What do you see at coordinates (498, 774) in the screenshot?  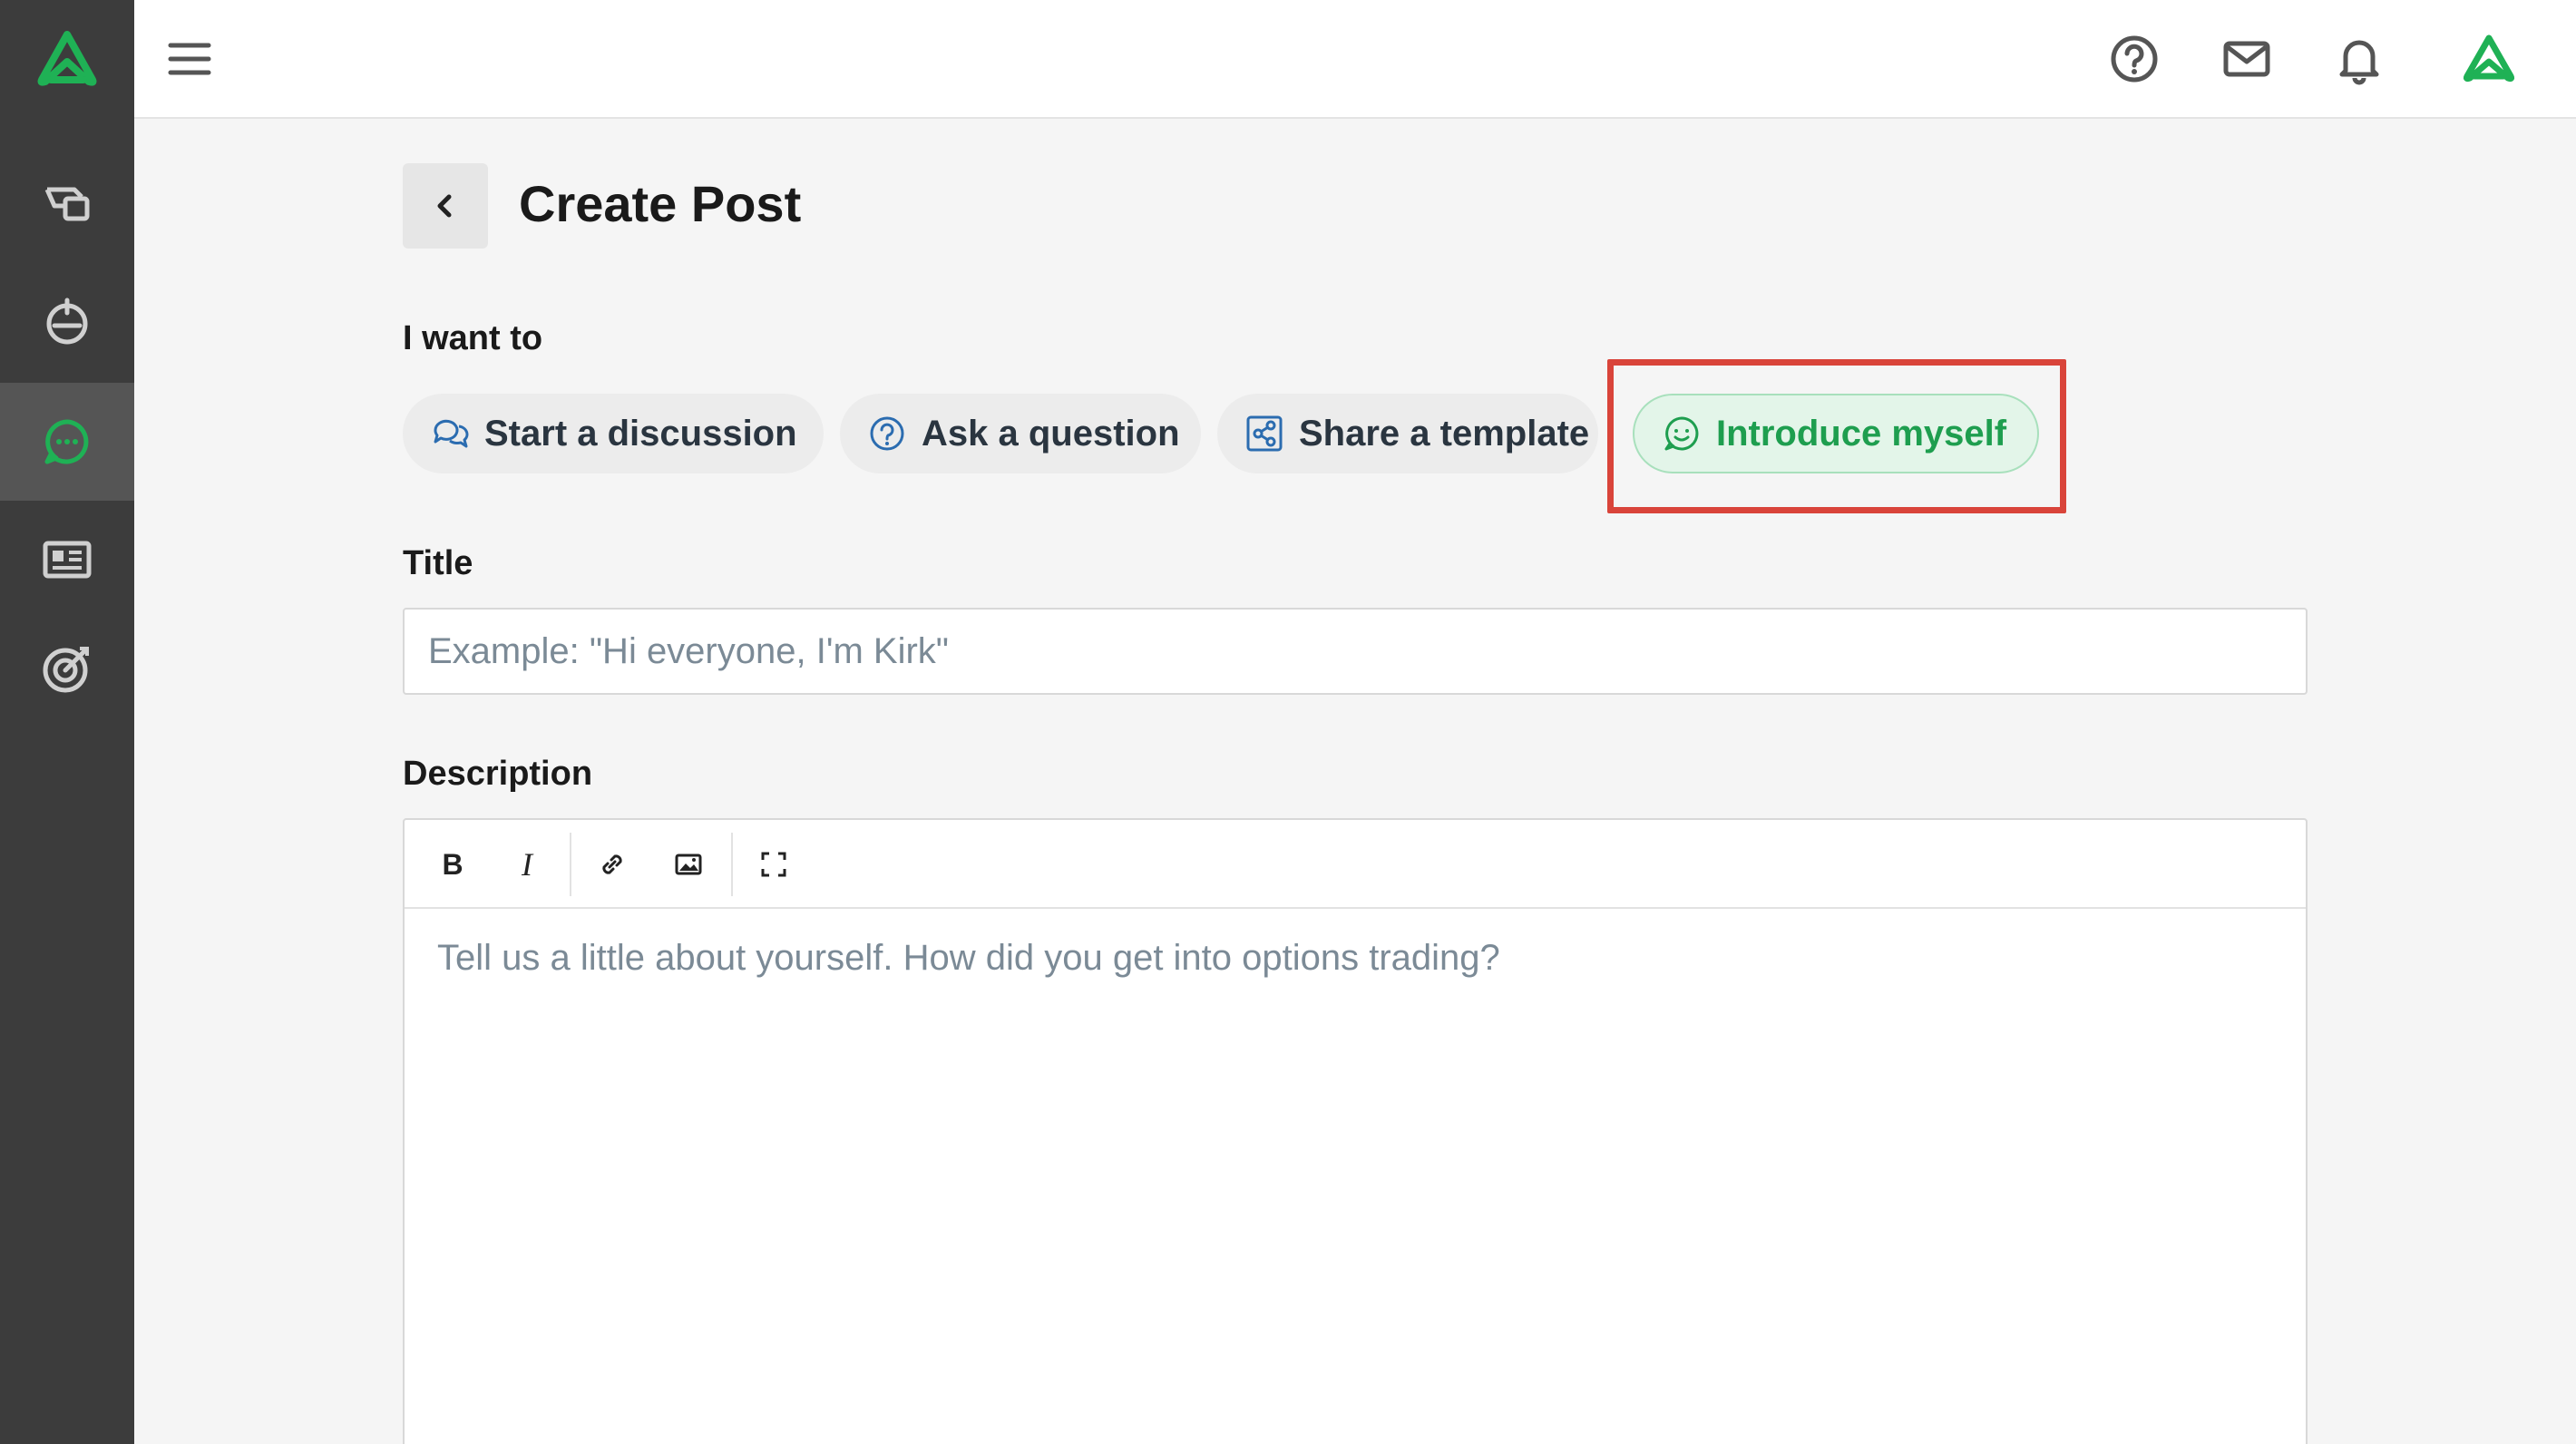 I see `description-label: Description` at bounding box center [498, 774].